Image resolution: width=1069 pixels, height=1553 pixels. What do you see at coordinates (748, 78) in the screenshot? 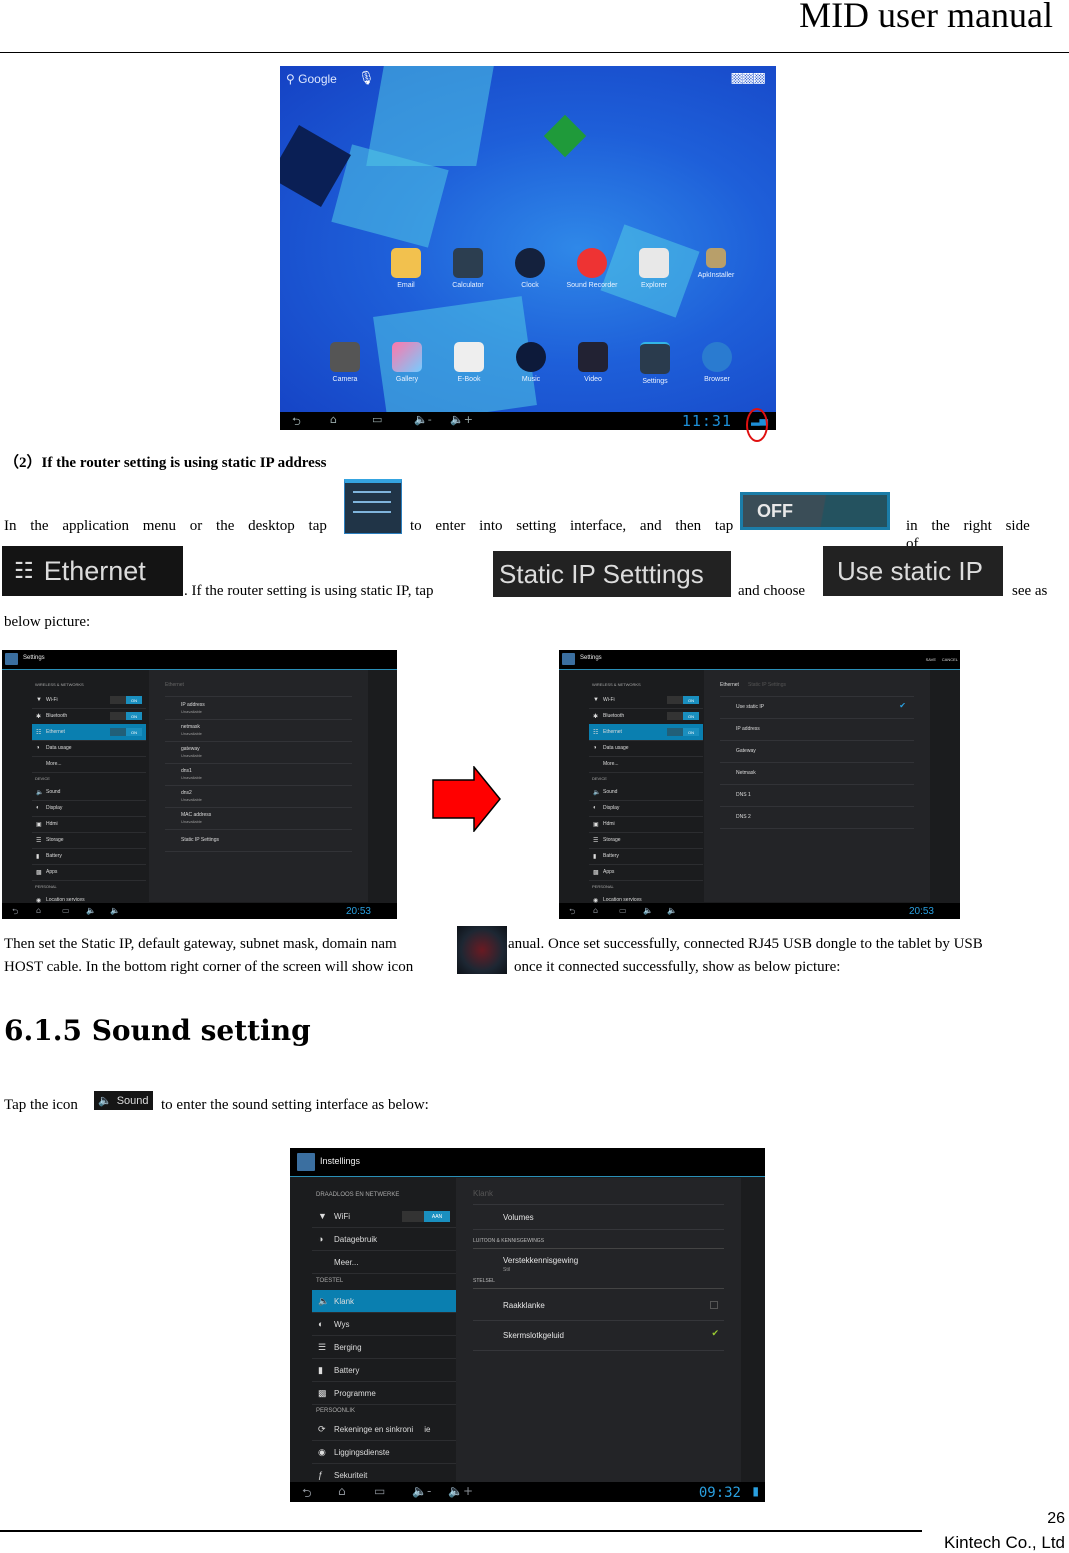
I see `all-apps-icon: ▩▩▩` at bounding box center [748, 78].